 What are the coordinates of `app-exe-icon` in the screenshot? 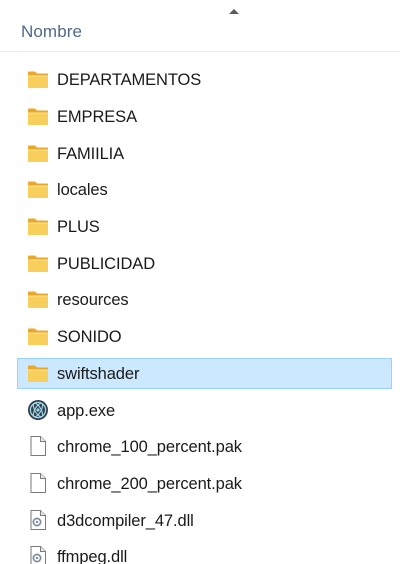 It's located at (38, 410).